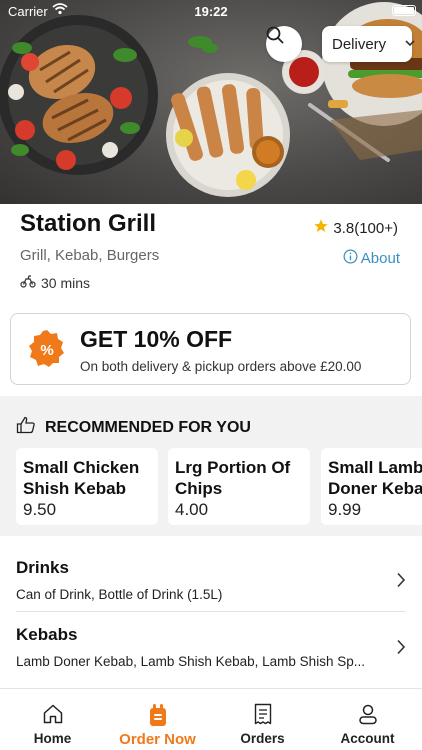  Describe the element at coordinates (365, 228) in the screenshot. I see `rating-value: 3.8(100+)` at that location.